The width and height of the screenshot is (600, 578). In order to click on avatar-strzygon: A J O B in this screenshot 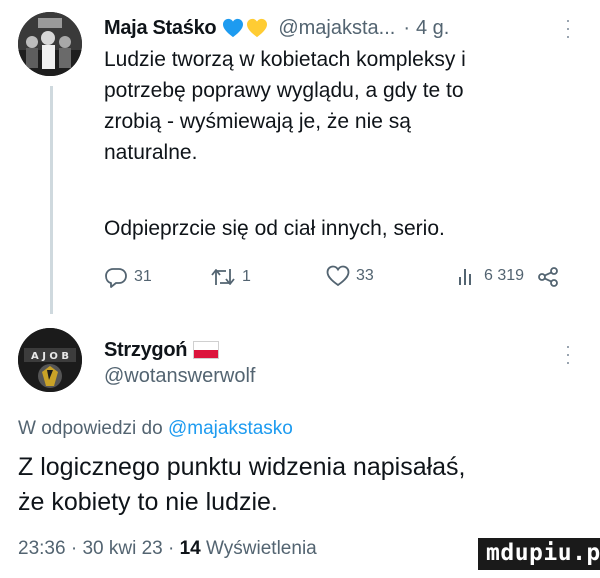, I will do `click(50, 360)`.